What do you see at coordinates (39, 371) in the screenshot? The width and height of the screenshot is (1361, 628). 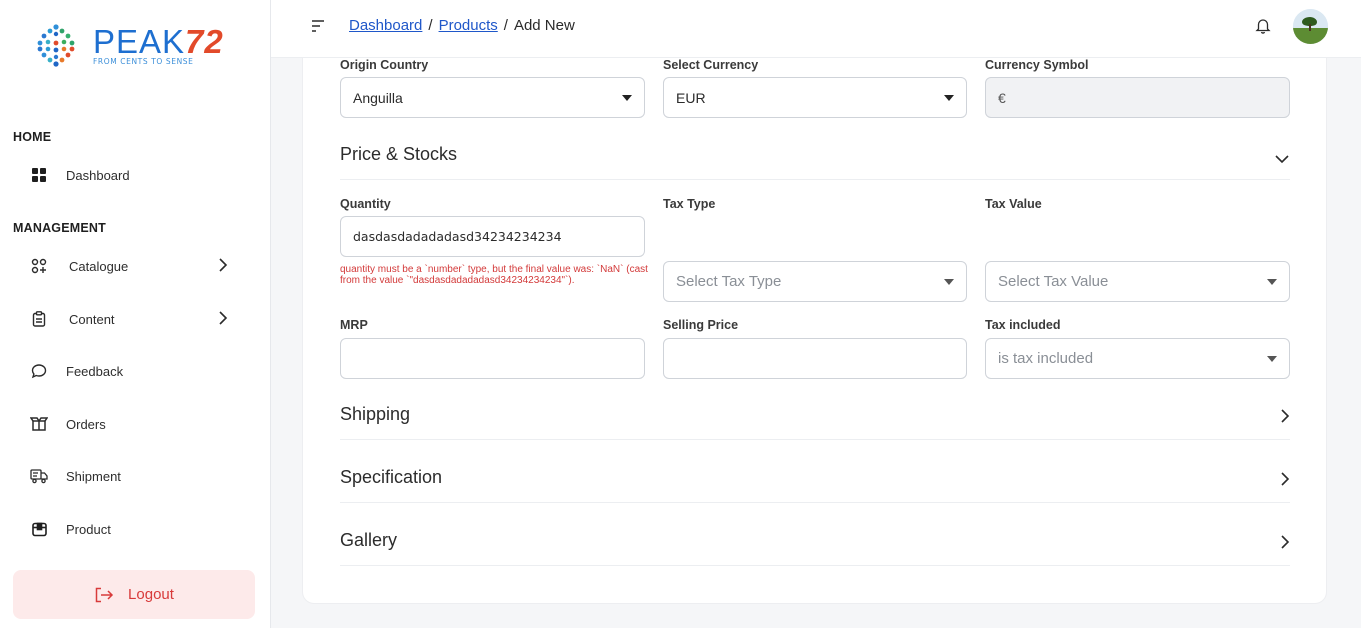 I see `chat-bubble-icon` at bounding box center [39, 371].